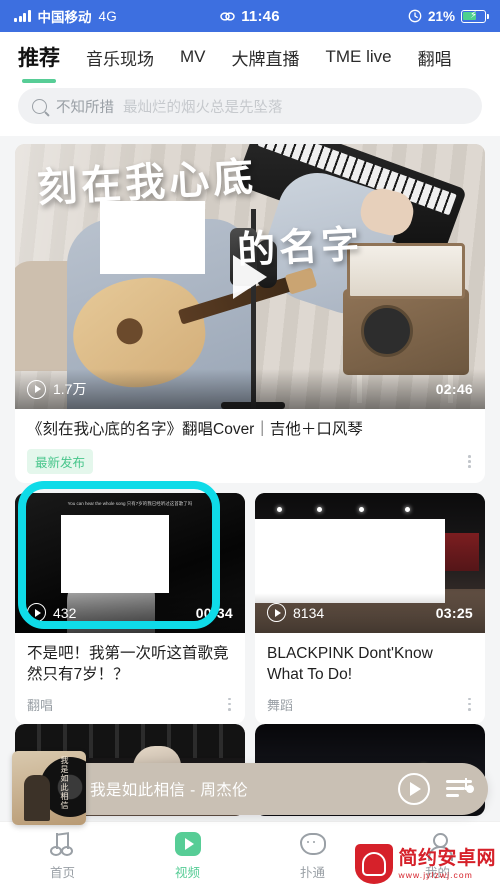  Describe the element at coordinates (128, 663) in the screenshot. I see `grid-card-1-title: 不是吧！我第一次听这首歌竟然只有7岁！？` at that location.